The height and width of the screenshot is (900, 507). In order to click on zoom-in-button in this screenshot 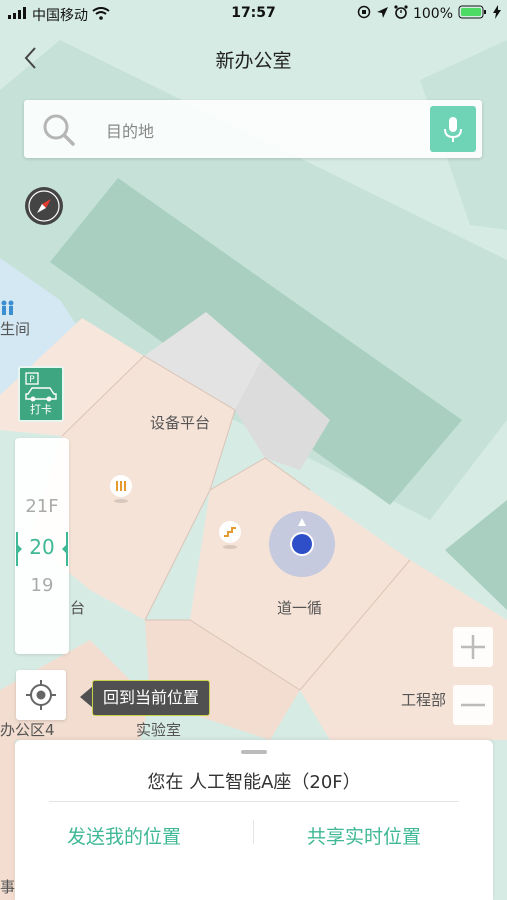, I will do `click(473, 647)`.